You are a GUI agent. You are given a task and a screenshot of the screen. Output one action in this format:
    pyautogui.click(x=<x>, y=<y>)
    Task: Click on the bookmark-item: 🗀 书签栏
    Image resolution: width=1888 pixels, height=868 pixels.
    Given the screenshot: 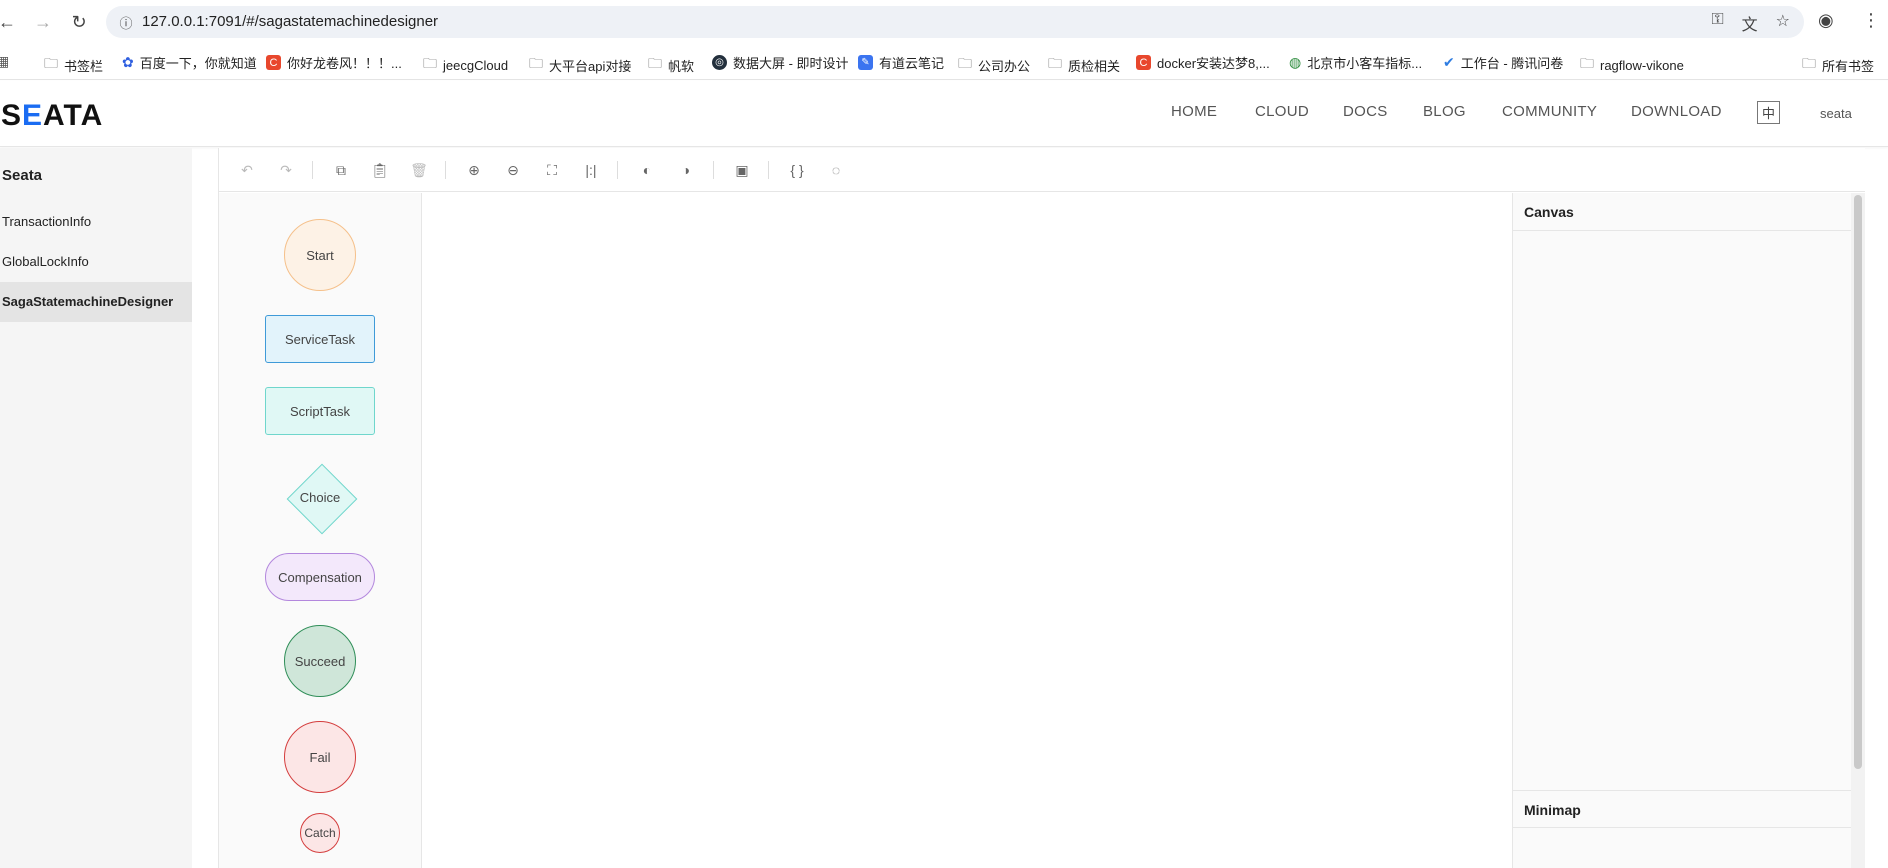 What is the action you would take?
    pyautogui.click(x=73, y=65)
    